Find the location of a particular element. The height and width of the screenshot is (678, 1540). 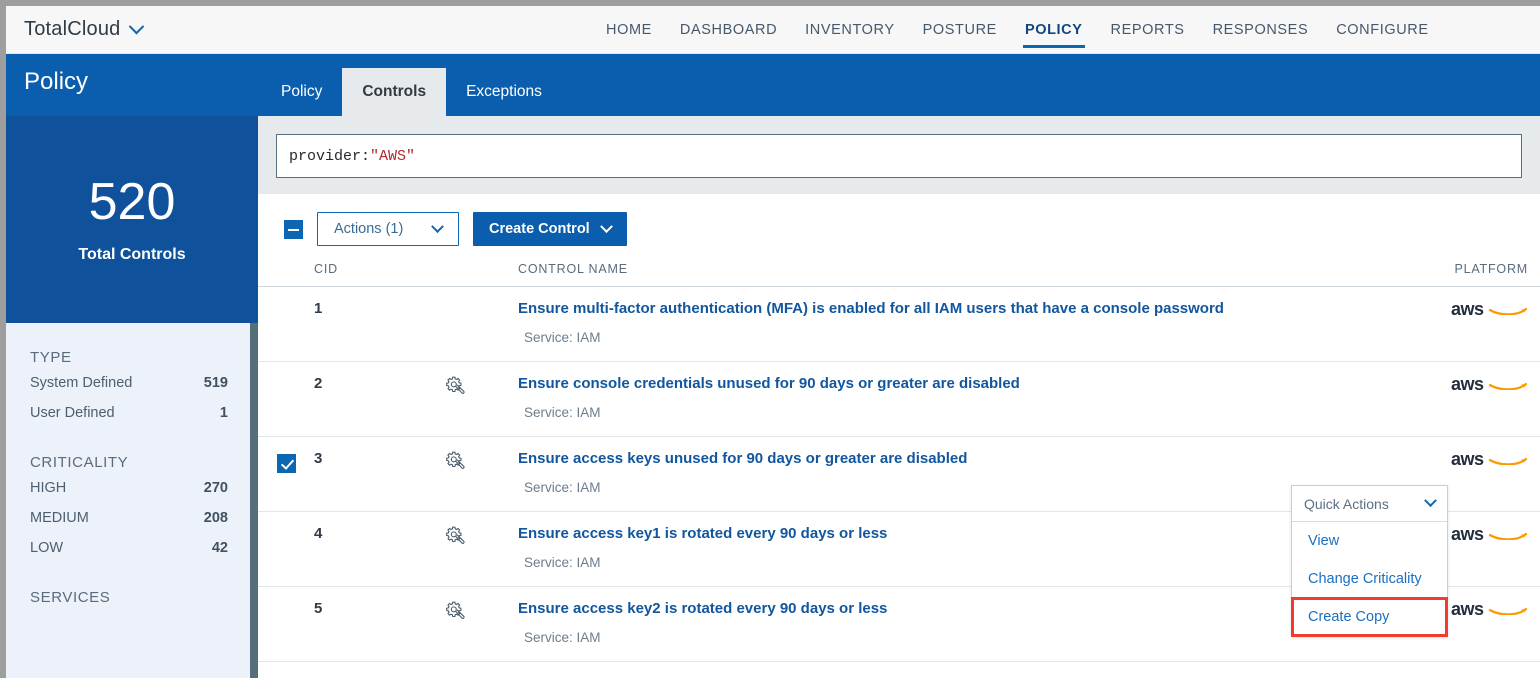

facet-system-defined: System Defined 519 is located at coordinates (132, 383).